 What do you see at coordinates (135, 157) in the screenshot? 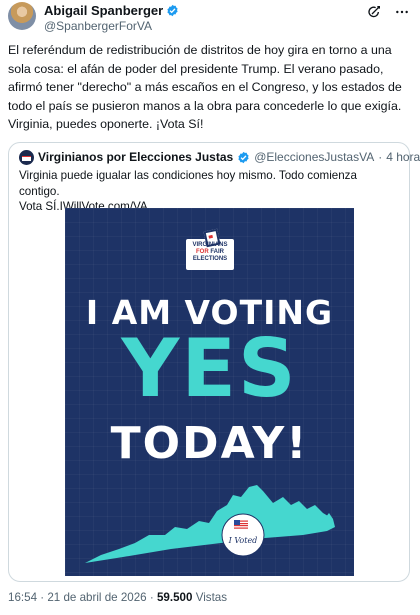
I see `quoted-author-name: Virginianos por Elecciones Justas` at bounding box center [135, 157].